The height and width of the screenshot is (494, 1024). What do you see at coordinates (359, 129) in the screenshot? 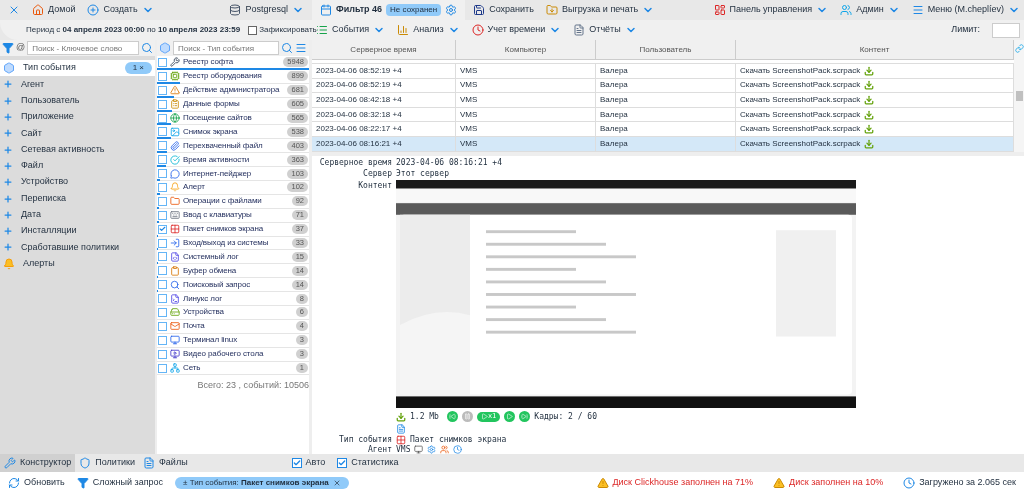
I see `table-cell: 2023-04-06 08:22:17 +4` at bounding box center [359, 129].